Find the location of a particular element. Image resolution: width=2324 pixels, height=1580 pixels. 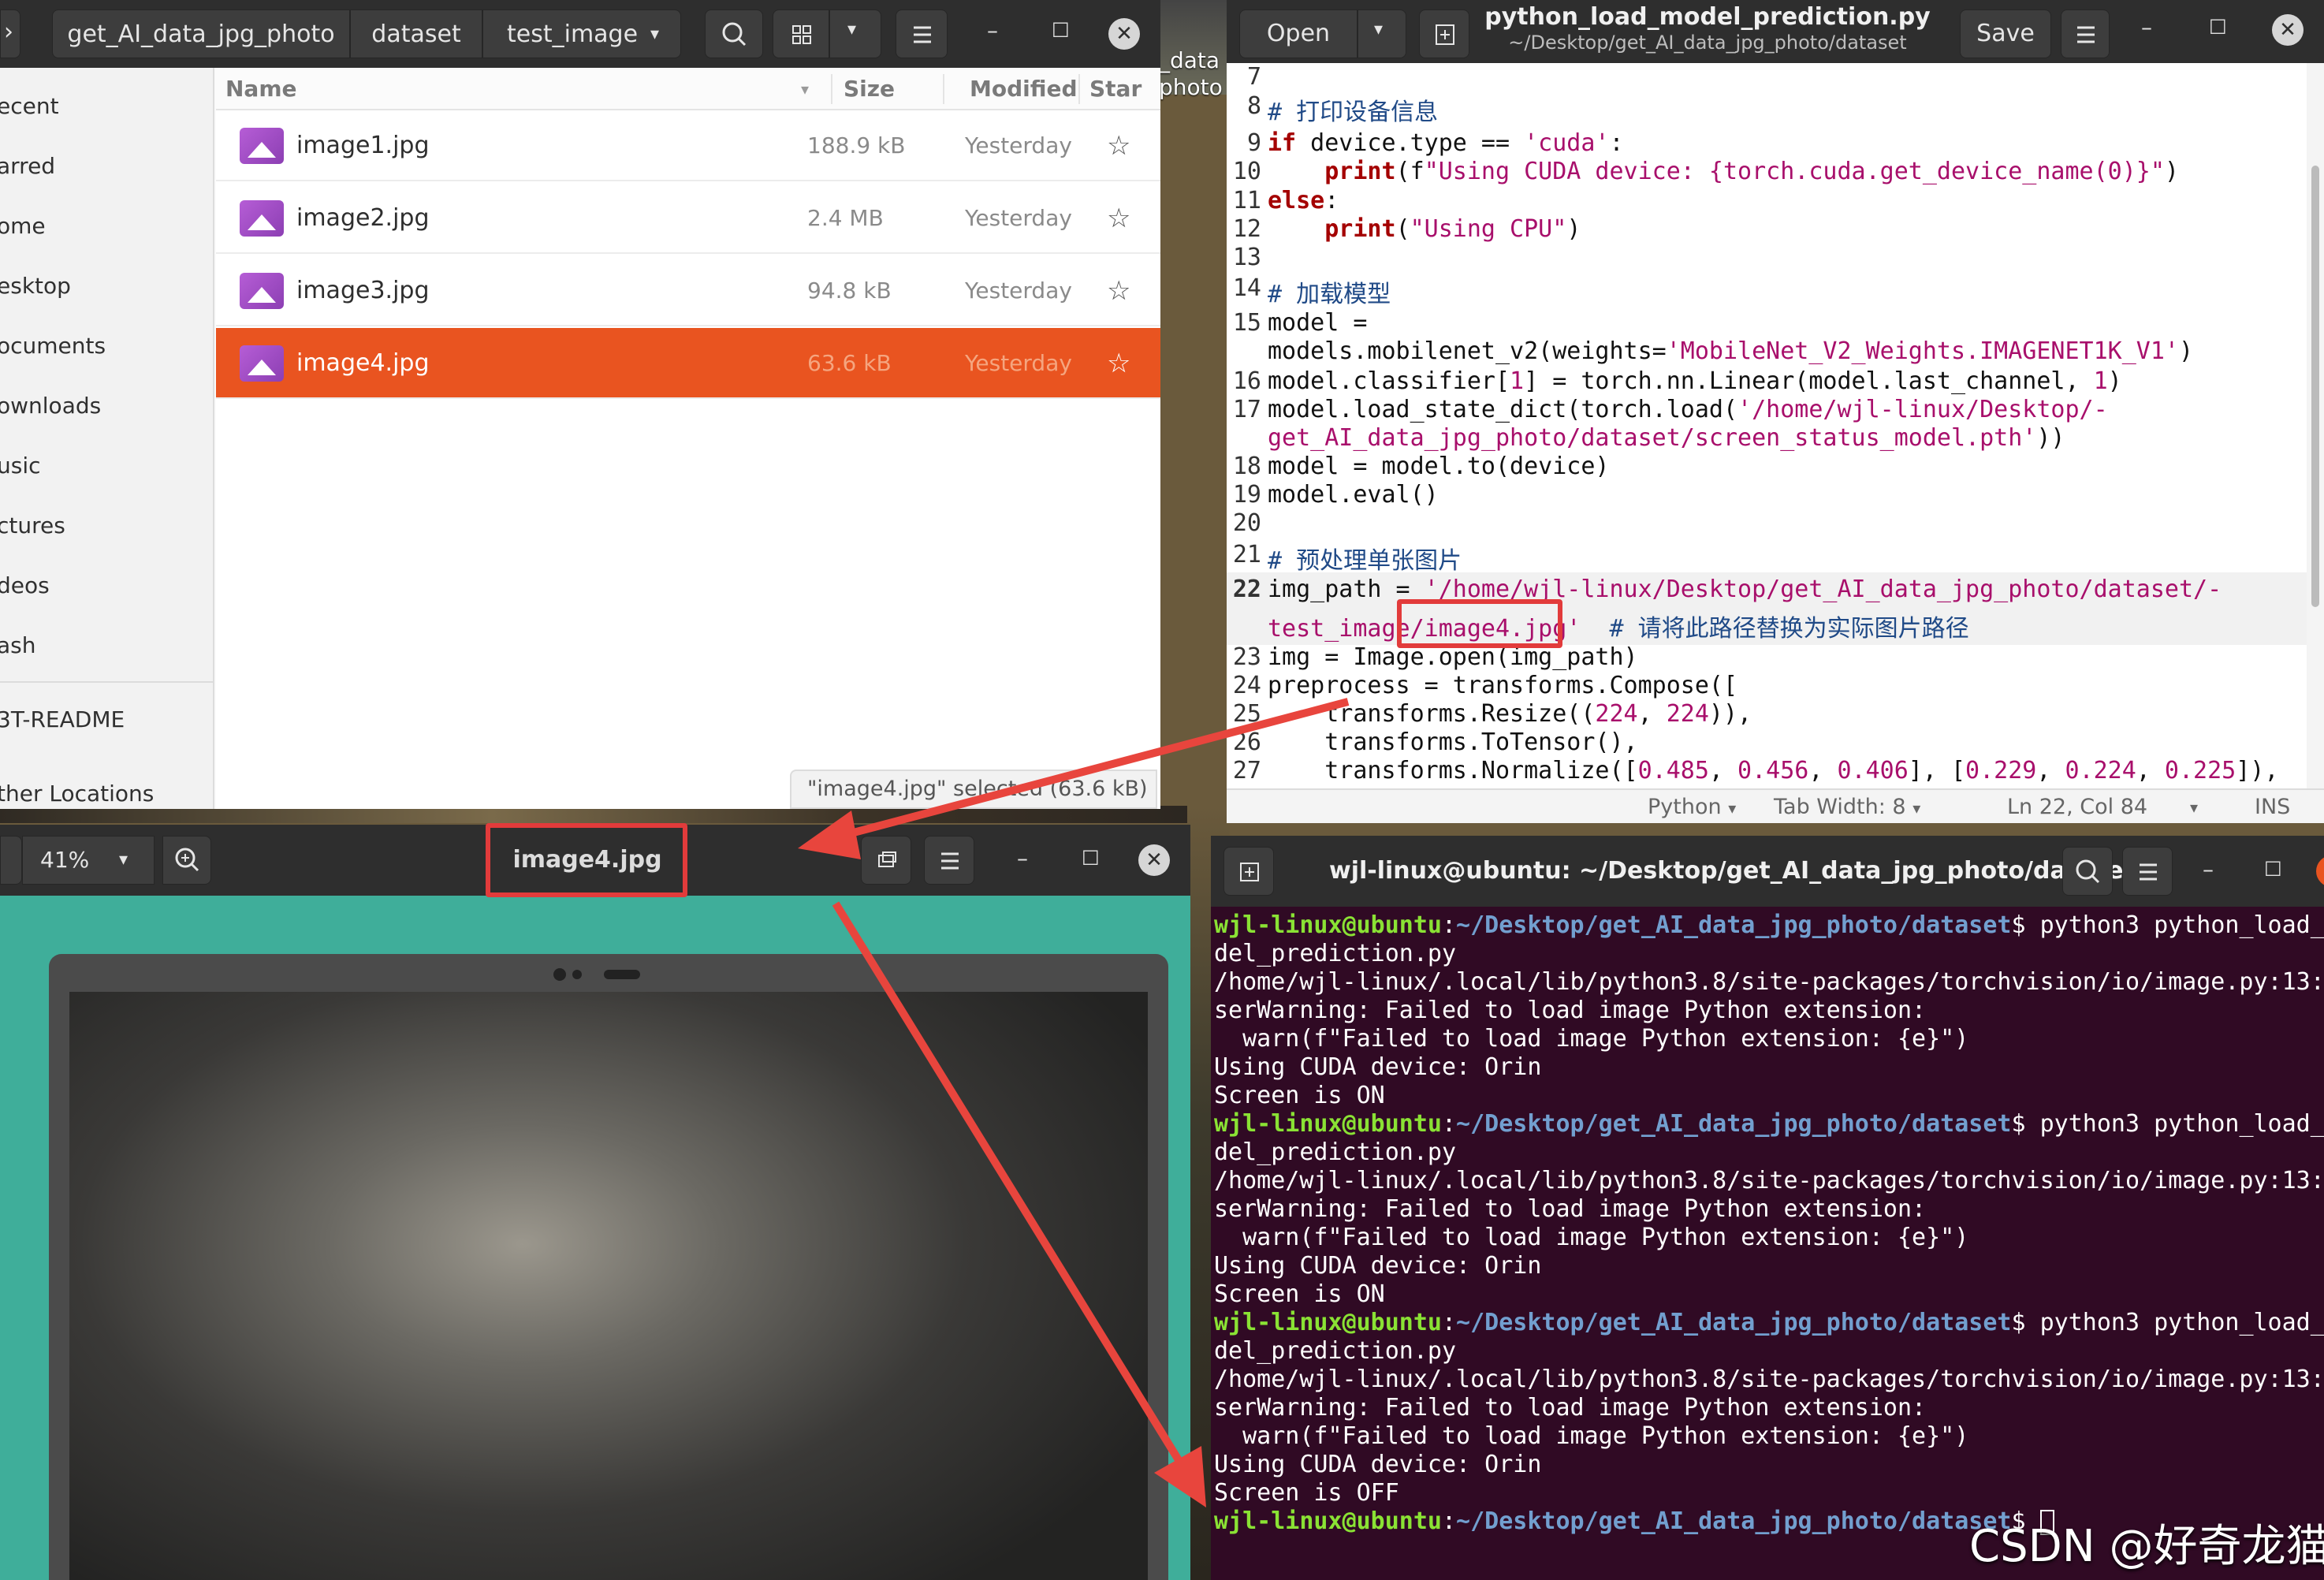

sidebar-item-home: ome is located at coordinates (23, 226).